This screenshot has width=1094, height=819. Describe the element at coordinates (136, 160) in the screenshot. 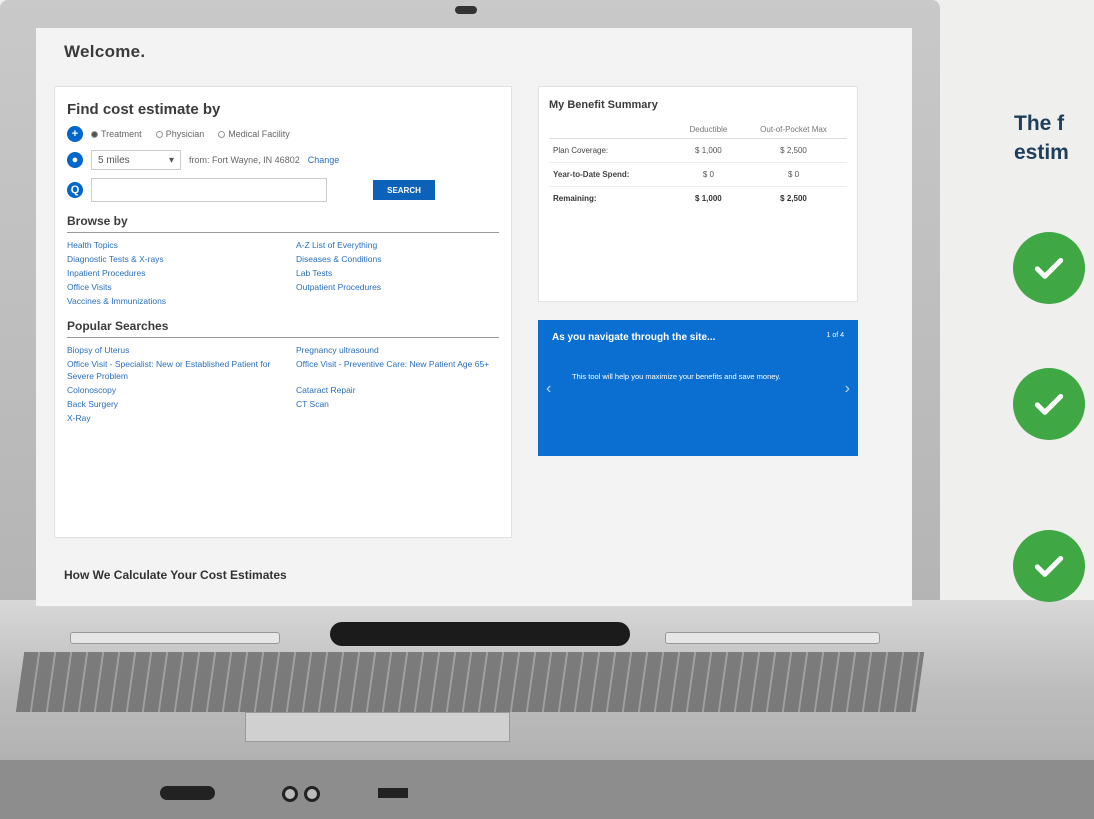

I see `distance-select: 5 miles ▾` at that location.